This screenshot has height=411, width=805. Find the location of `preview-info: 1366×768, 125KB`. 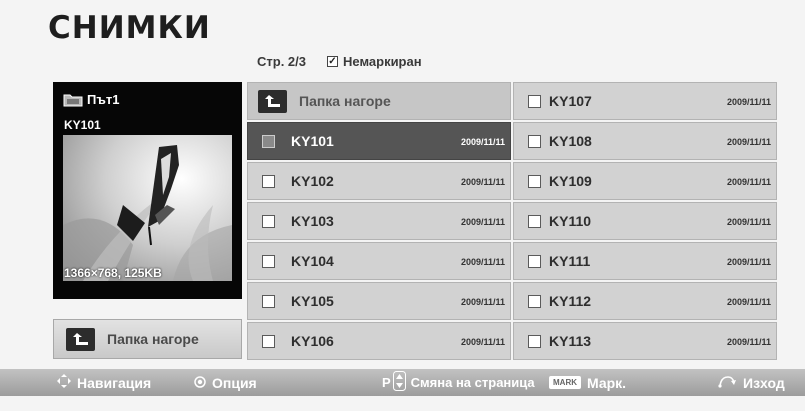

preview-info: 1366×768, 125KB is located at coordinates (113, 273).